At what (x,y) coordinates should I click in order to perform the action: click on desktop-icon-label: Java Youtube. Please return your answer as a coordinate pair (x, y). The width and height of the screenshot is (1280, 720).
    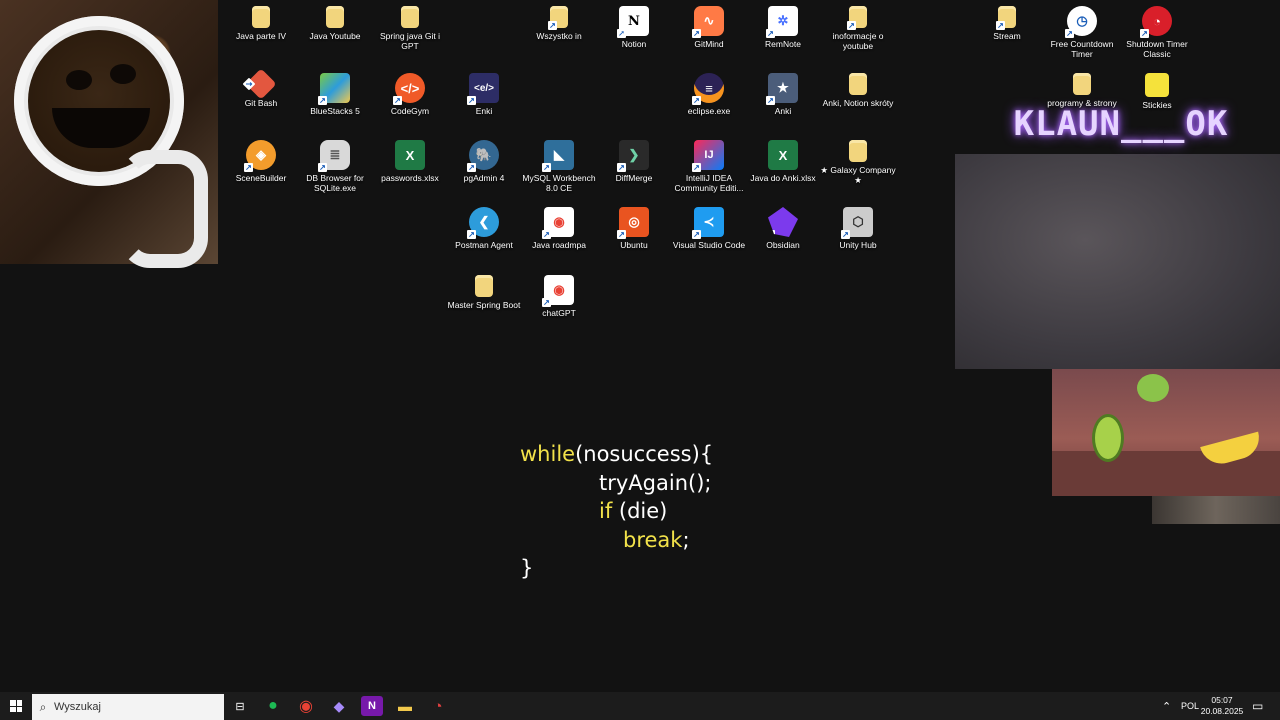
    Looking at the image, I should click on (335, 36).